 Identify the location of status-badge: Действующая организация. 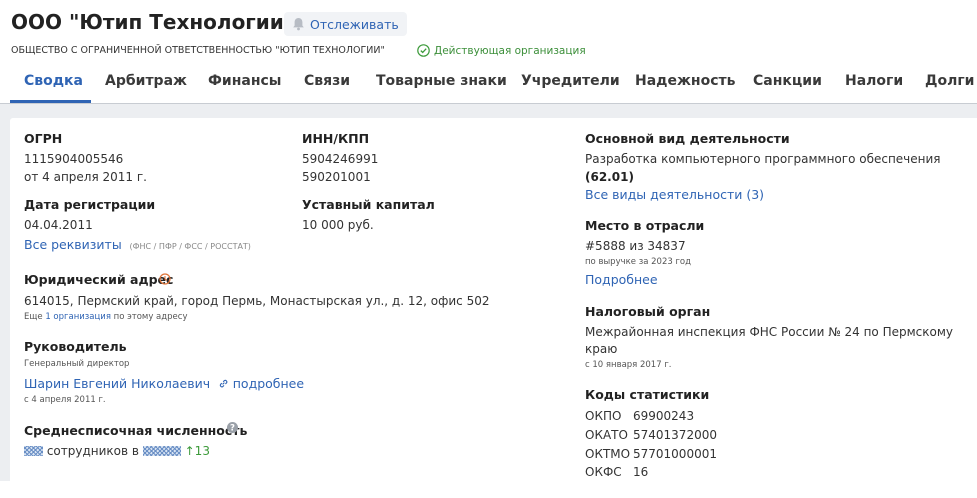
(501, 50).